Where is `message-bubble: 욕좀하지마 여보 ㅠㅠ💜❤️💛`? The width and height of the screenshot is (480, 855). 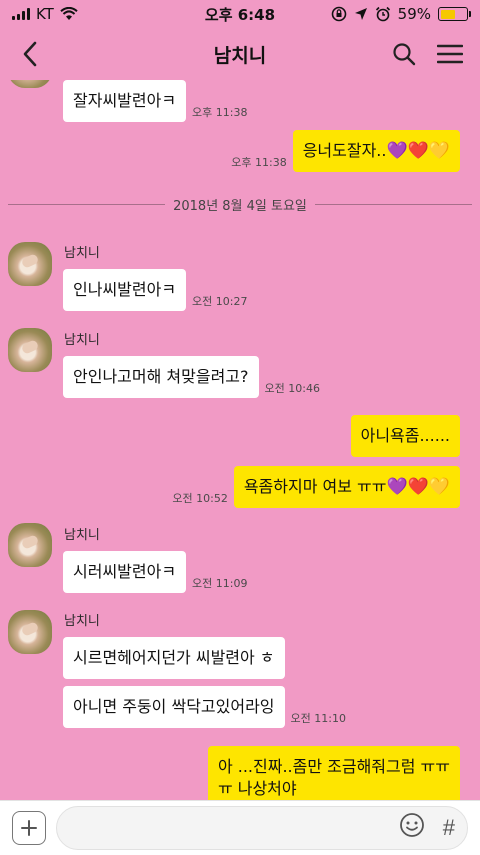 message-bubble: 욕좀하지마 여보 ㅠㅠ💜❤️💛 is located at coordinates (346, 487).